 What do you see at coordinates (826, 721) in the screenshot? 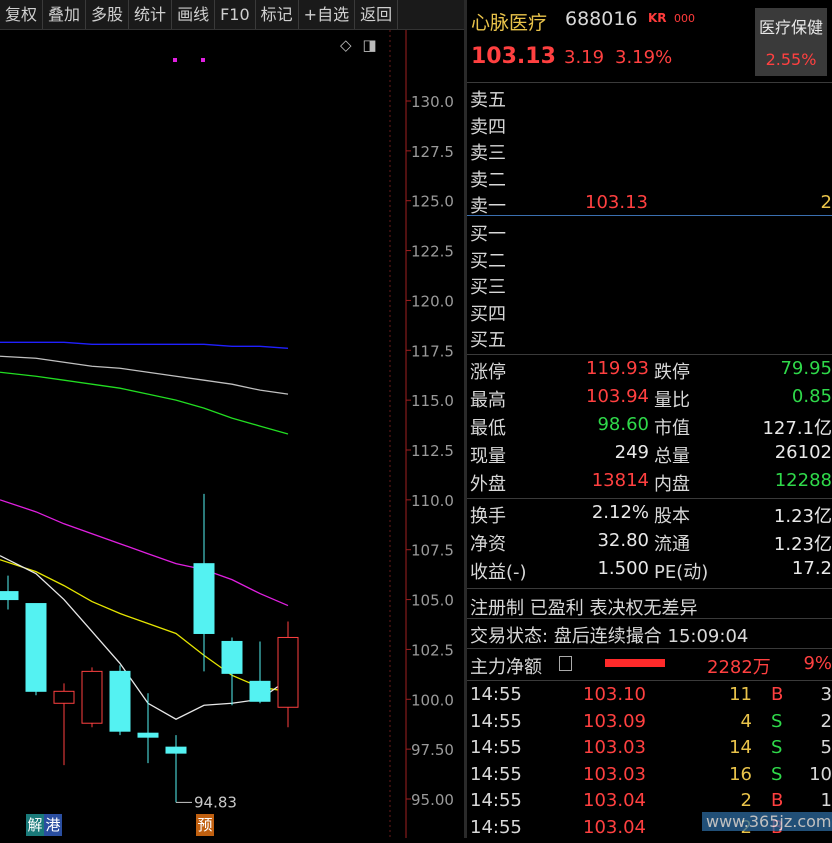
I see `tick-count: 2` at bounding box center [826, 721].